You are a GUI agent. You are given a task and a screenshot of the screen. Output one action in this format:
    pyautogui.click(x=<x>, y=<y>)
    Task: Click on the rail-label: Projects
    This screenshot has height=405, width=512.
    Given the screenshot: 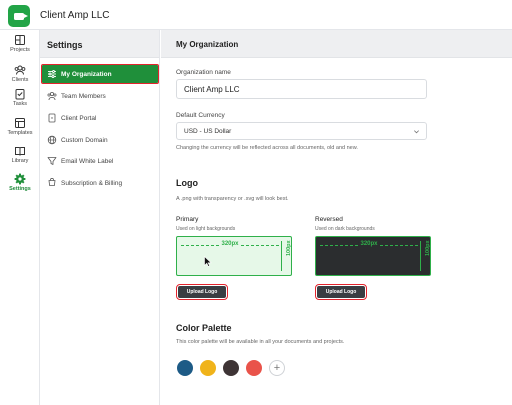 What is the action you would take?
    pyautogui.click(x=20, y=50)
    